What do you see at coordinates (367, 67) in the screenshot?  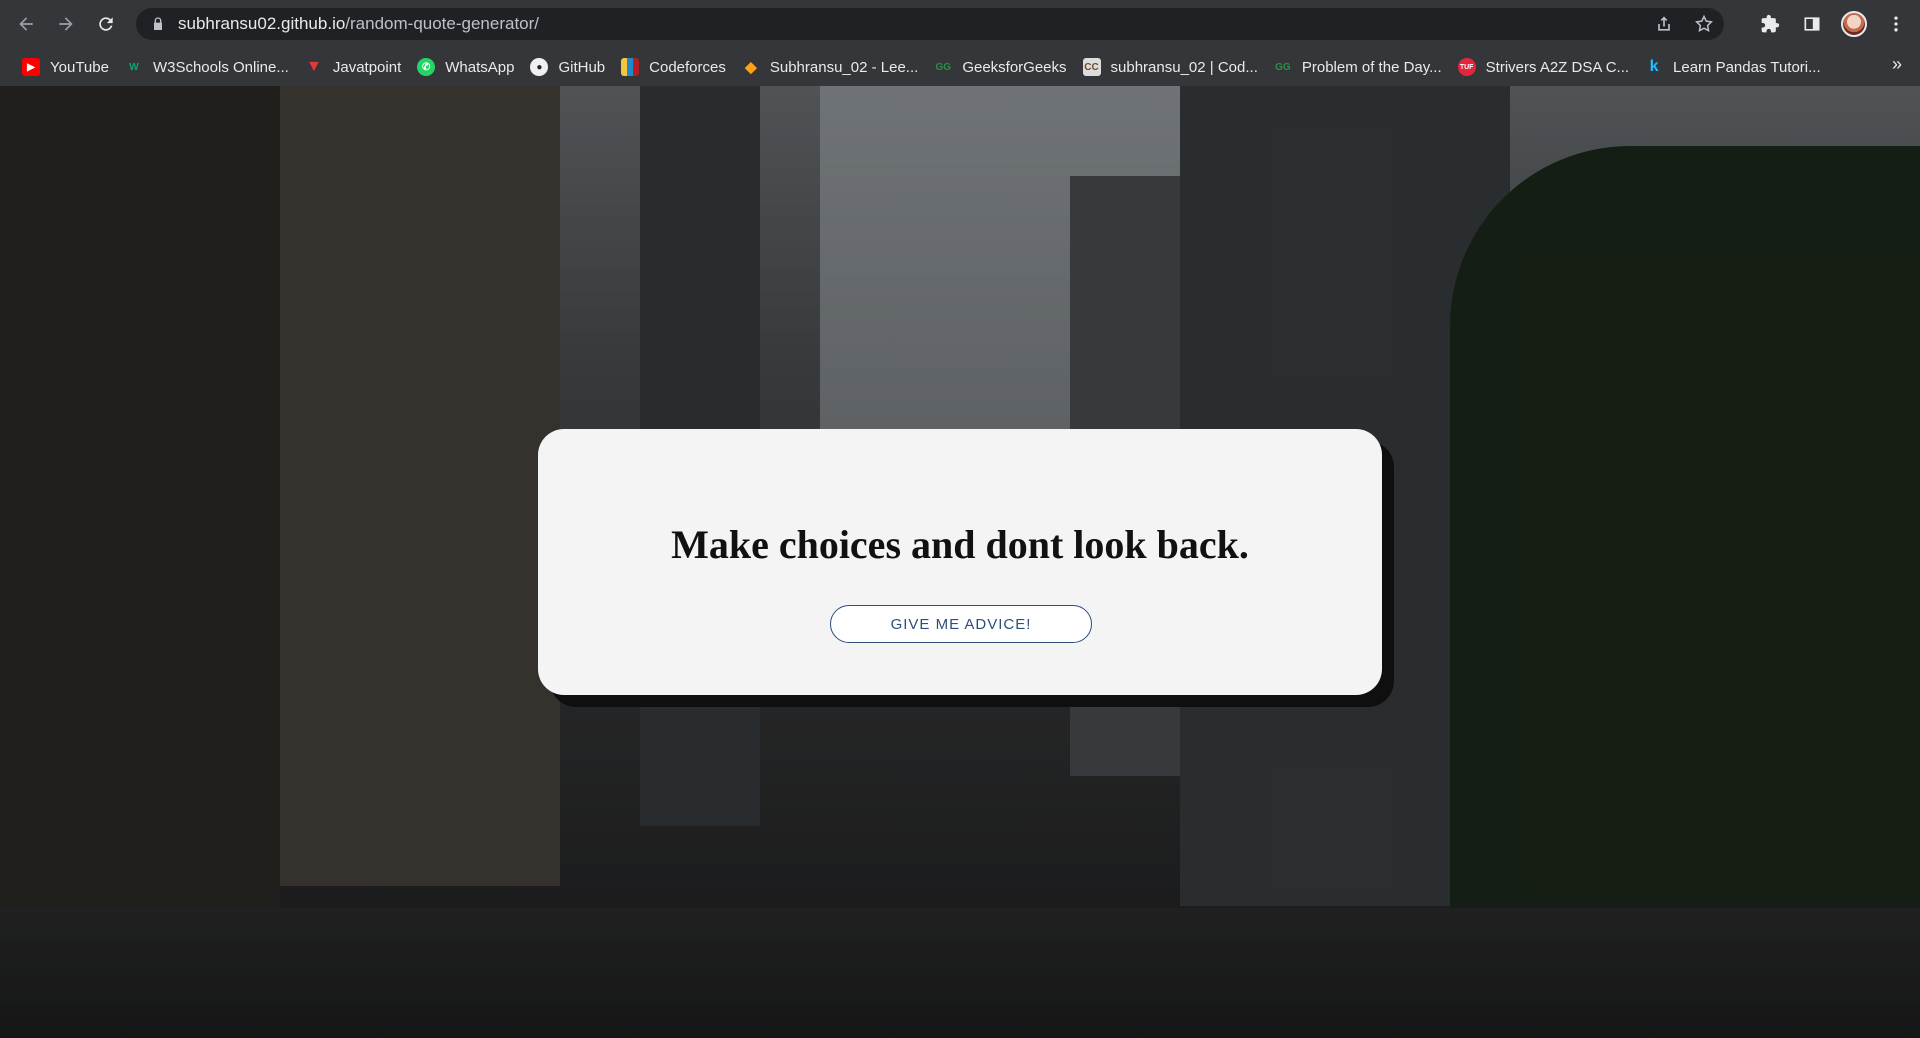 I see `bookmark-label: Javatpoint` at bounding box center [367, 67].